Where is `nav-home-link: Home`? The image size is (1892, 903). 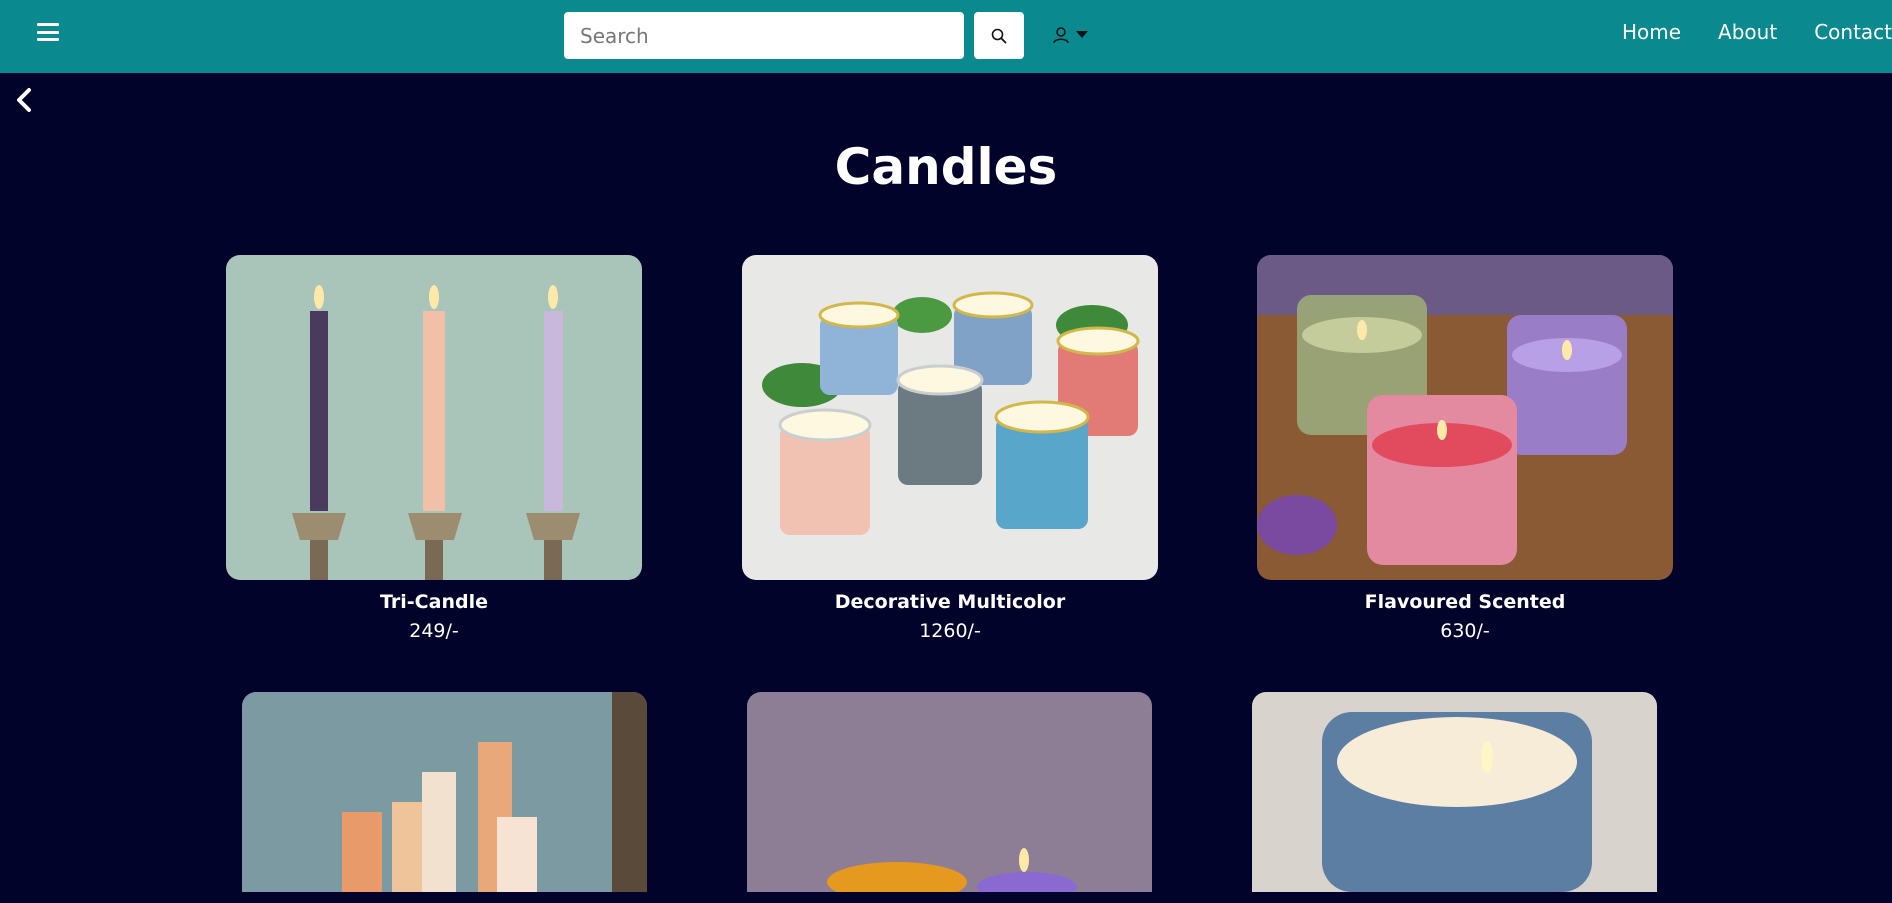 nav-home-link: Home is located at coordinates (1651, 32).